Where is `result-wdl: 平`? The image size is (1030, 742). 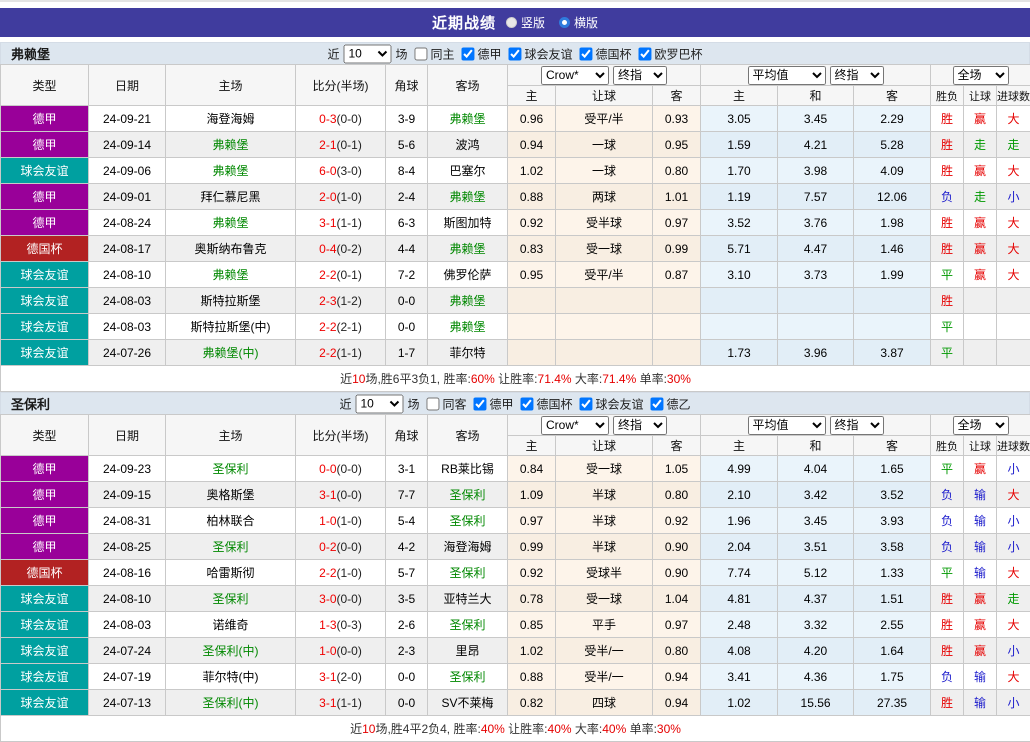 result-wdl: 平 is located at coordinates (947, 327).